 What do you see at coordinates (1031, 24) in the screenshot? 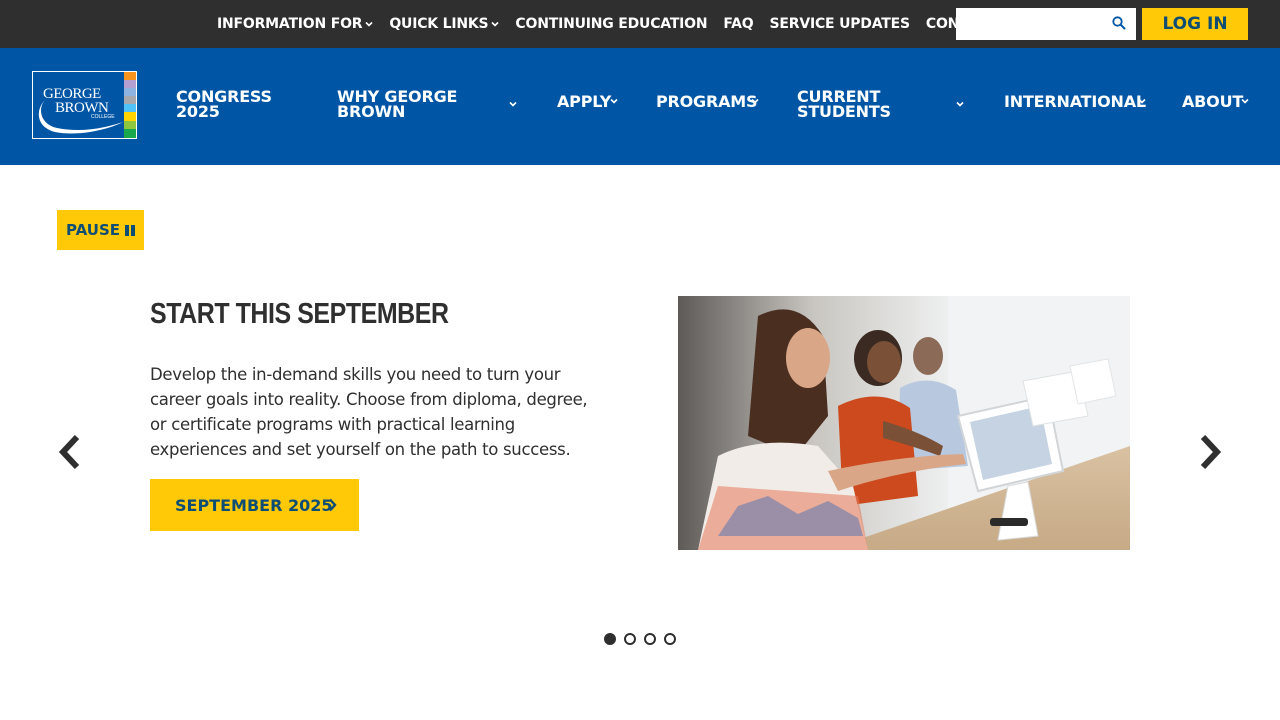
I see `search-input` at bounding box center [1031, 24].